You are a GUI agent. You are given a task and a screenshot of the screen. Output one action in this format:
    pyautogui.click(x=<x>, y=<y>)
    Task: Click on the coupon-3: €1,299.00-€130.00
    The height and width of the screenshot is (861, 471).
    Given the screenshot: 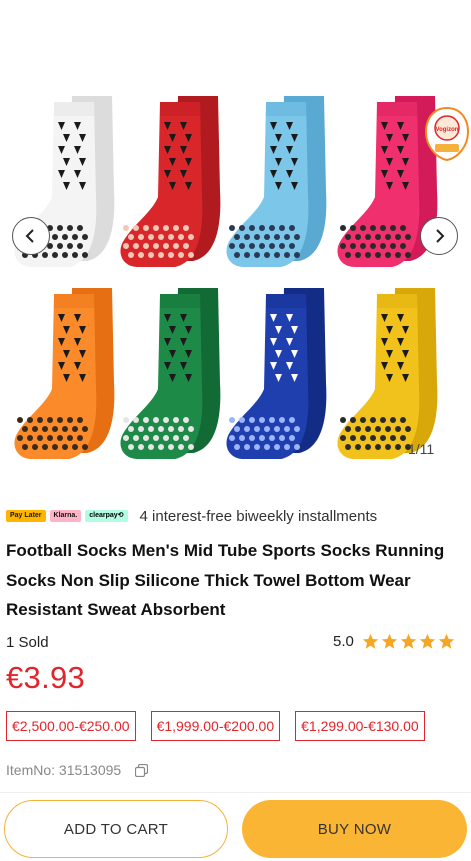 What is the action you would take?
    pyautogui.click(x=360, y=726)
    